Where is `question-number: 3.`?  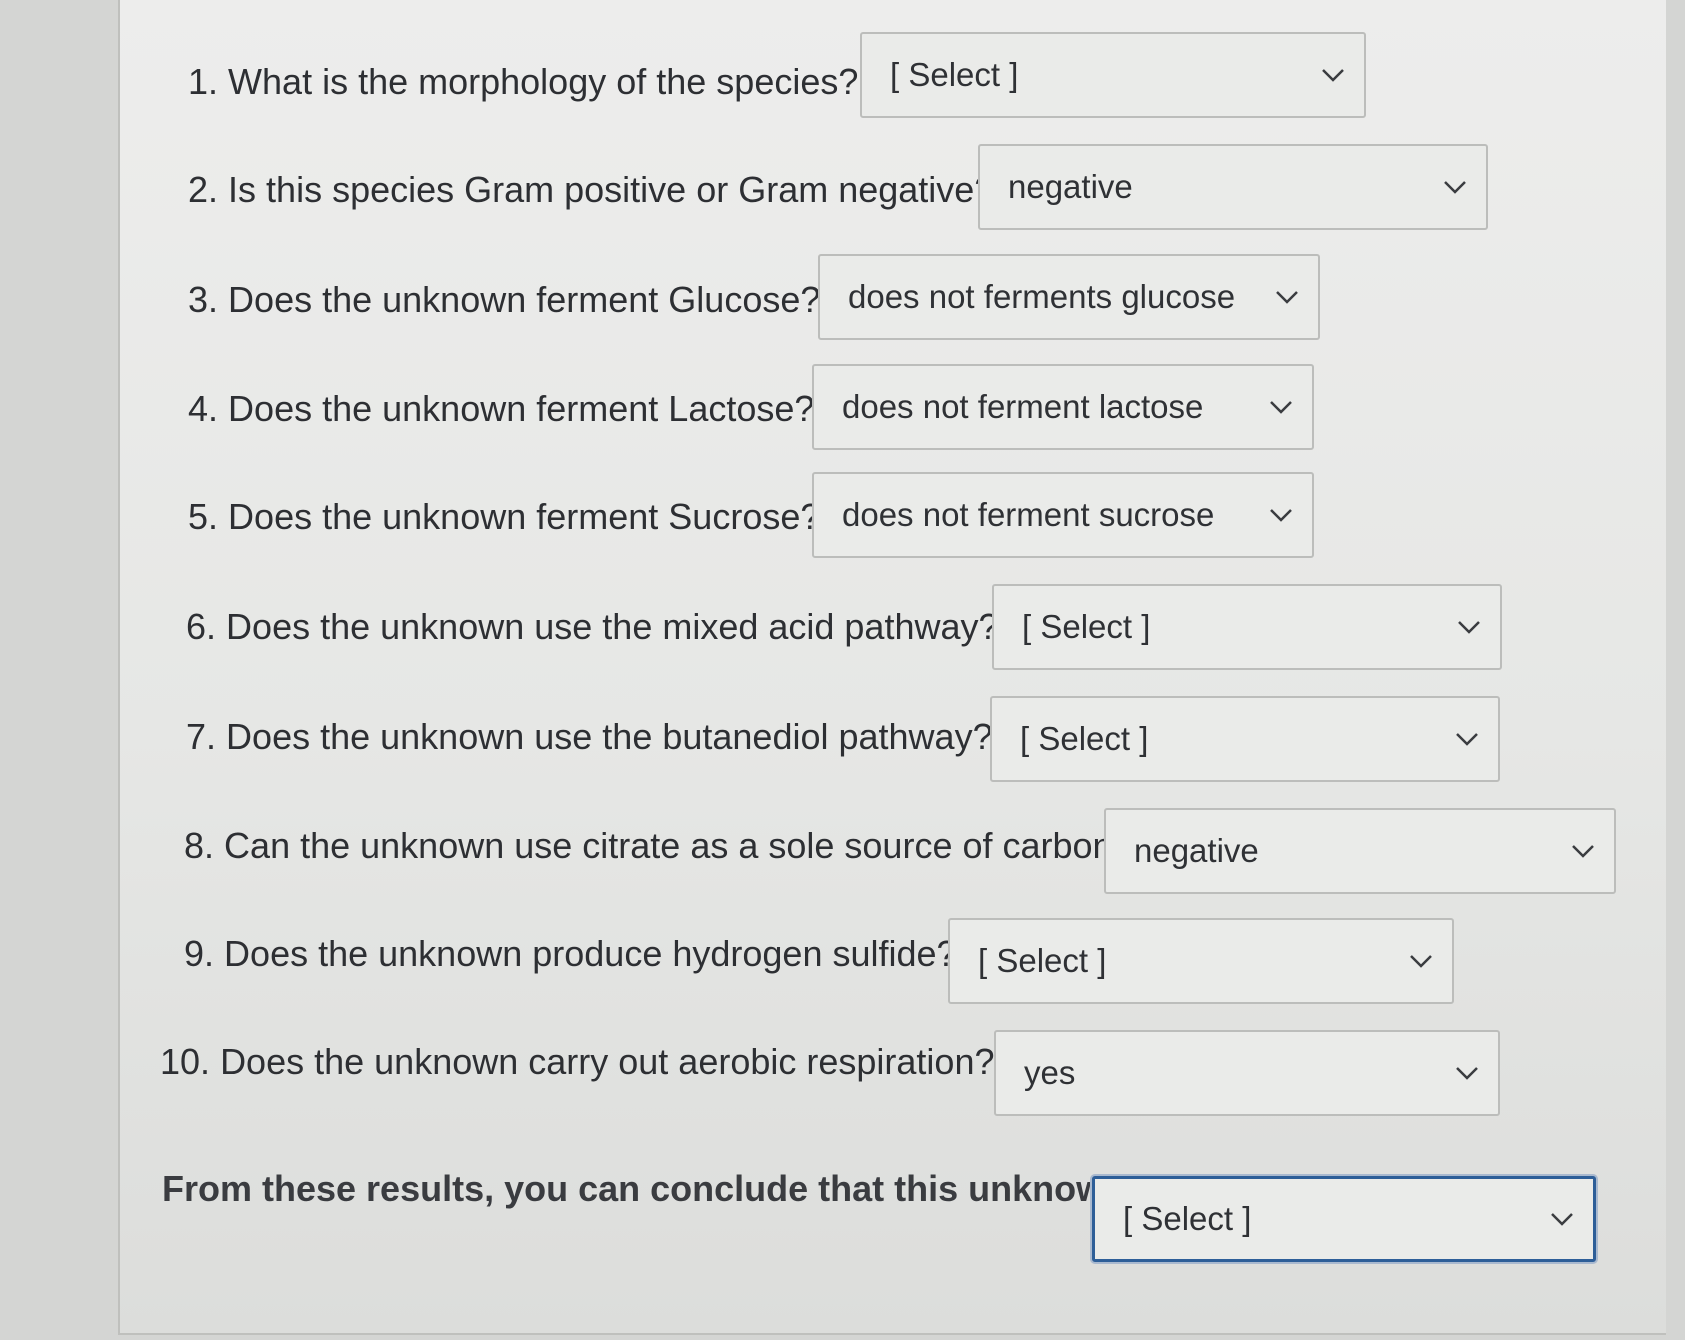 question-number: 3. is located at coordinates (203, 299).